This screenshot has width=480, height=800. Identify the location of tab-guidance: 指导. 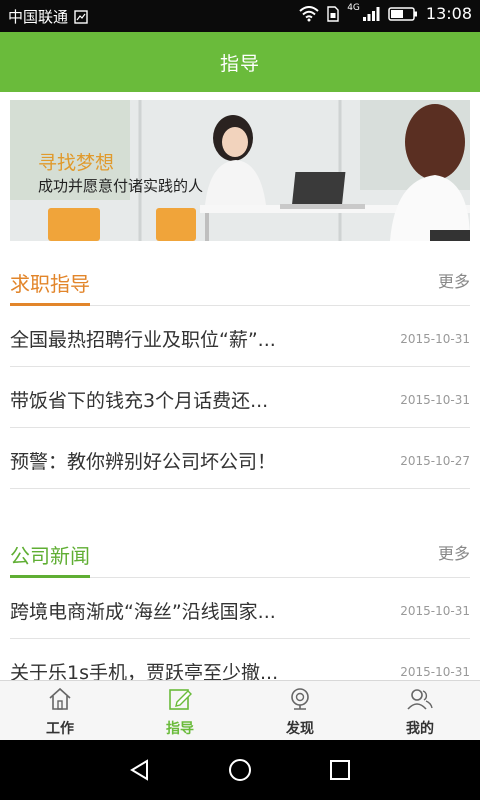
(180, 710).